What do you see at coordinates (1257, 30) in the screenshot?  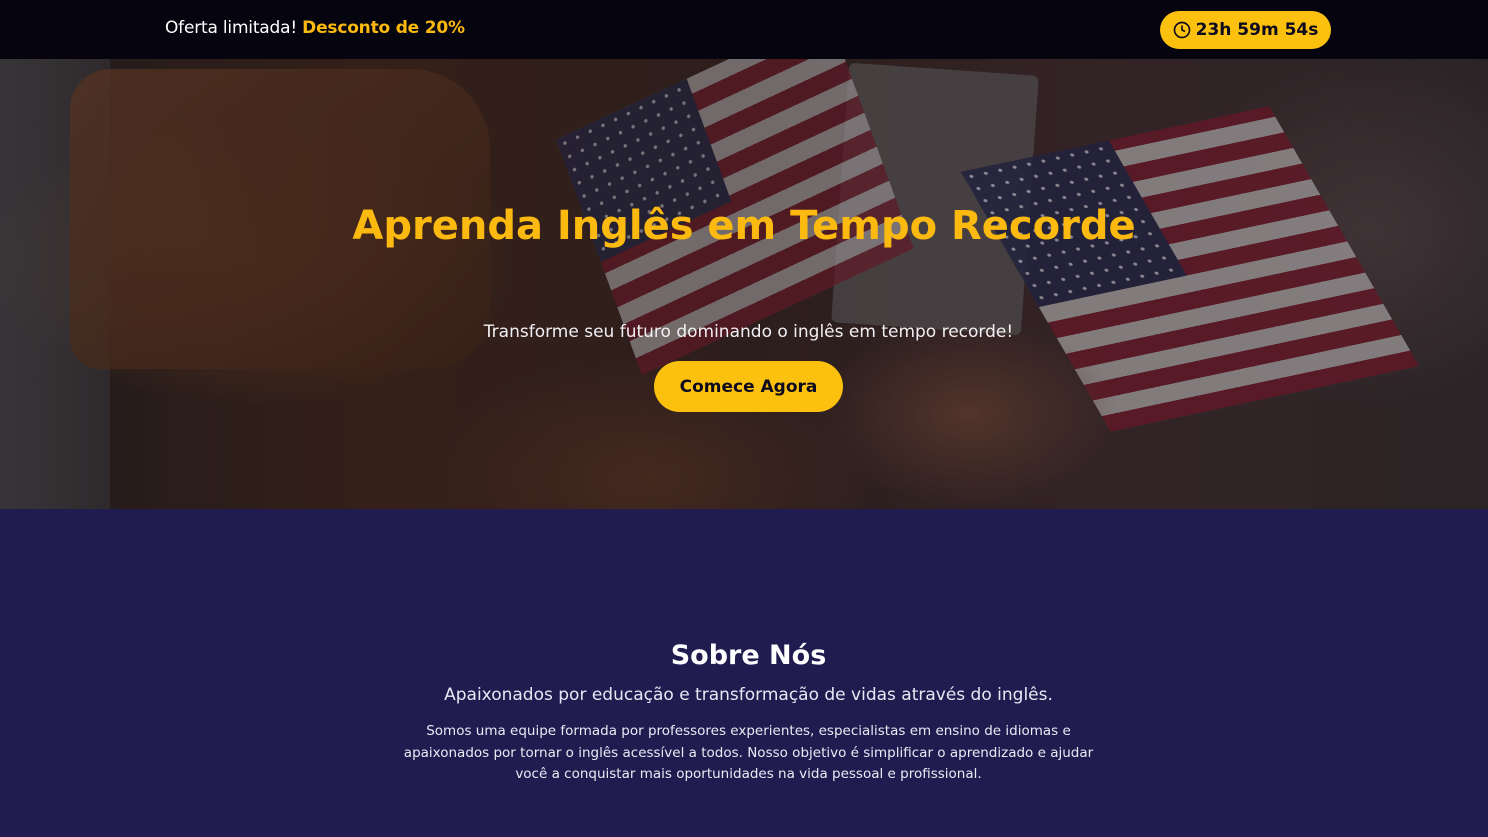 I see `countdown-text: 23h 59m 54s` at bounding box center [1257, 30].